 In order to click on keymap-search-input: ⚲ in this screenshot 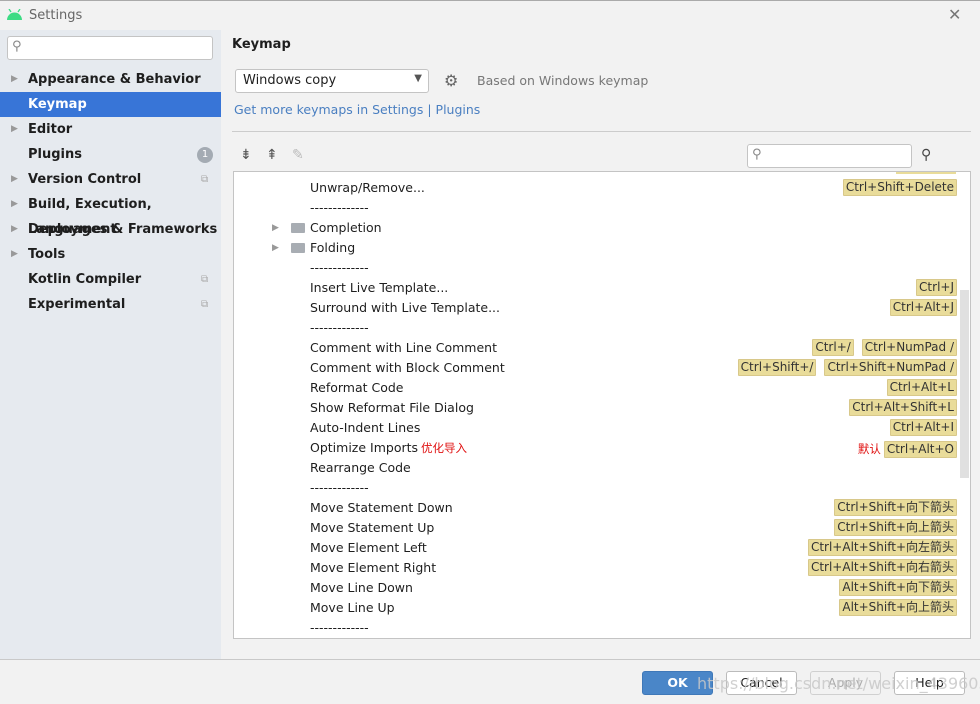, I will do `click(829, 156)`.